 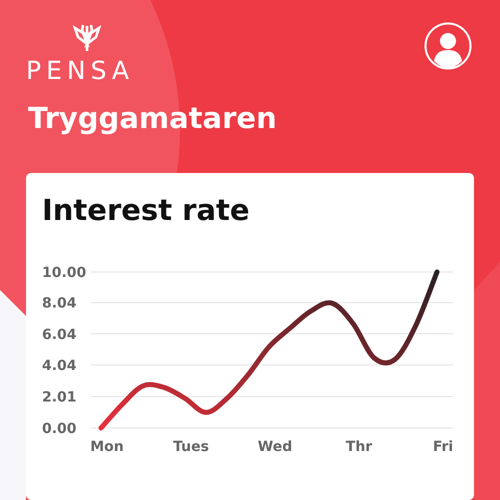 What do you see at coordinates (59, 304) in the screenshot?
I see `y-tick-label: 8.04` at bounding box center [59, 304].